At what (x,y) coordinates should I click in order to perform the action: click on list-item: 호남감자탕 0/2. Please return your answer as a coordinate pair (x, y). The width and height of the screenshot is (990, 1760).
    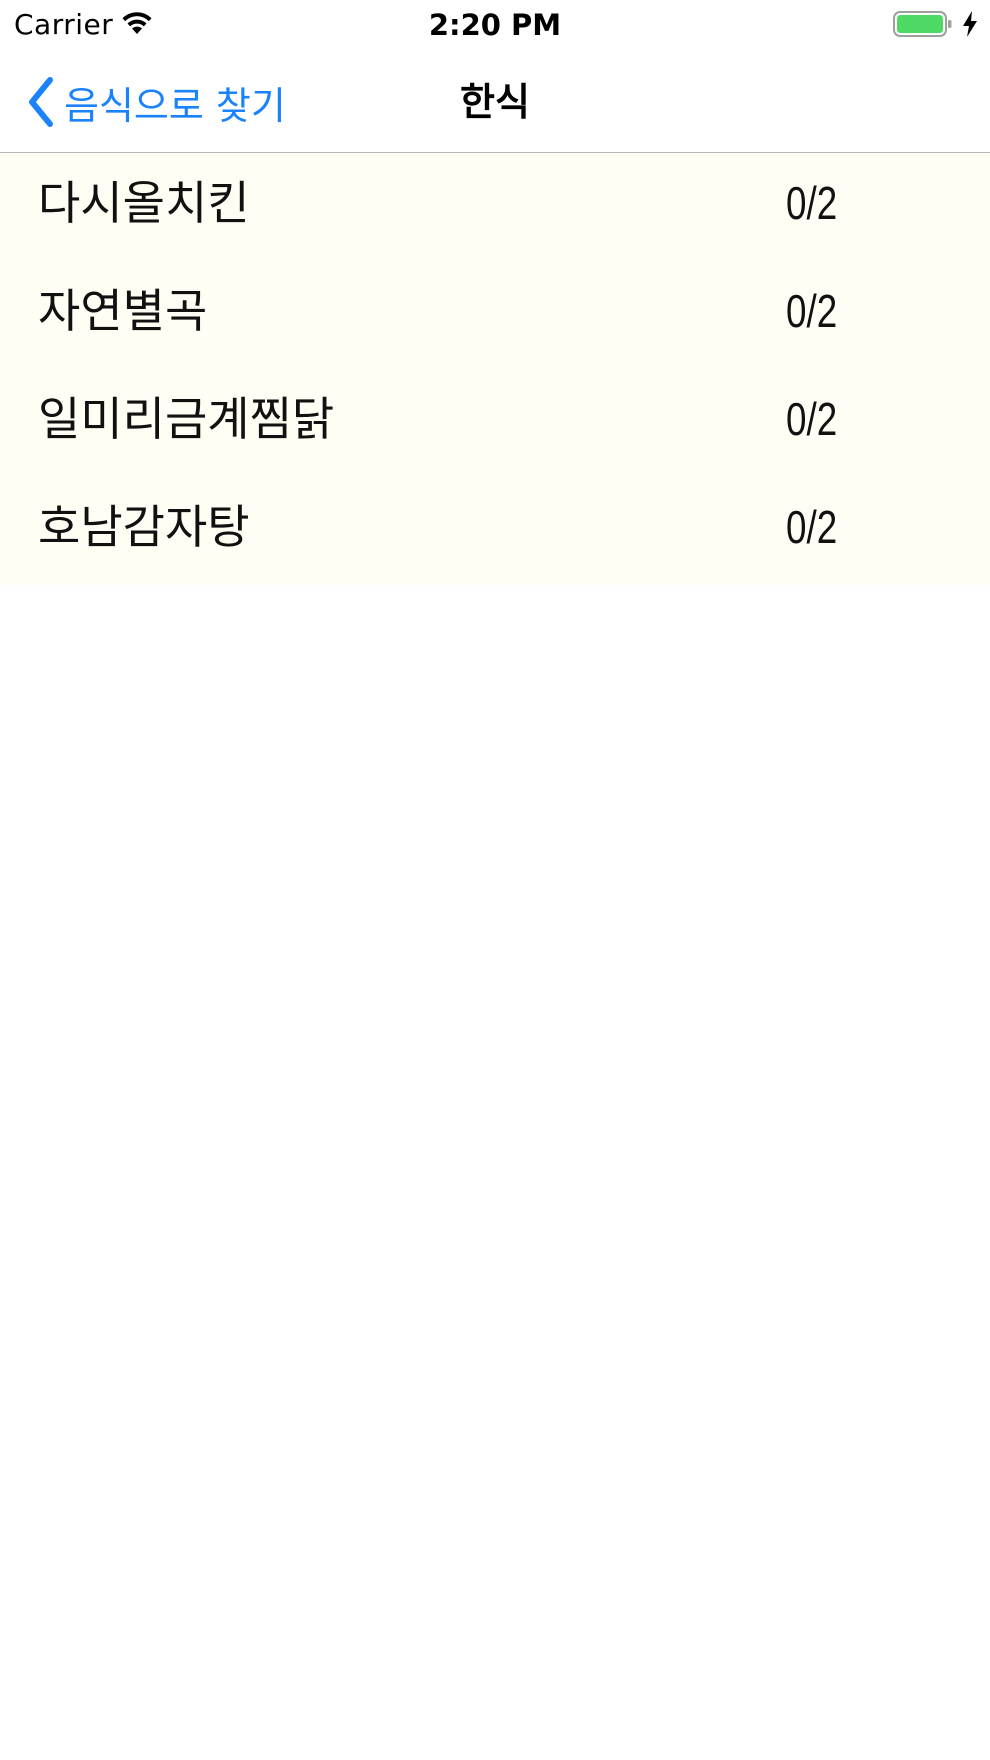
    Looking at the image, I should click on (495, 531).